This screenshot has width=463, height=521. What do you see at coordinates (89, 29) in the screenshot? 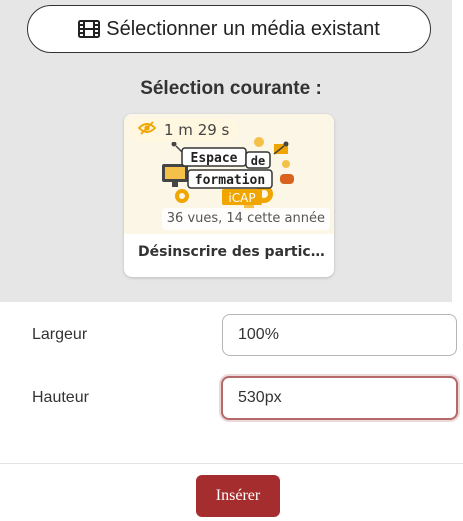
I see `film-icon` at bounding box center [89, 29].